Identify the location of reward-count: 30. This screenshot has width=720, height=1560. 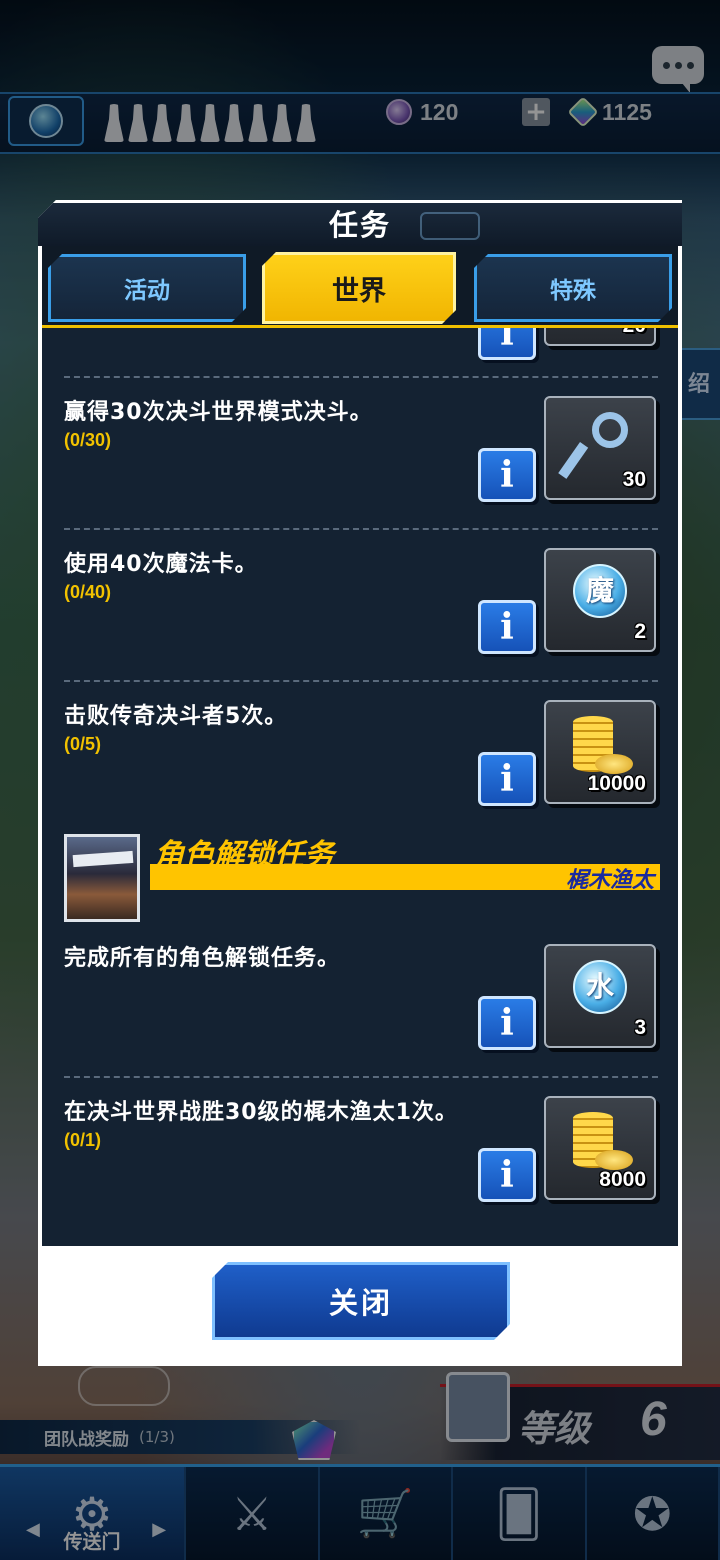
(634, 479).